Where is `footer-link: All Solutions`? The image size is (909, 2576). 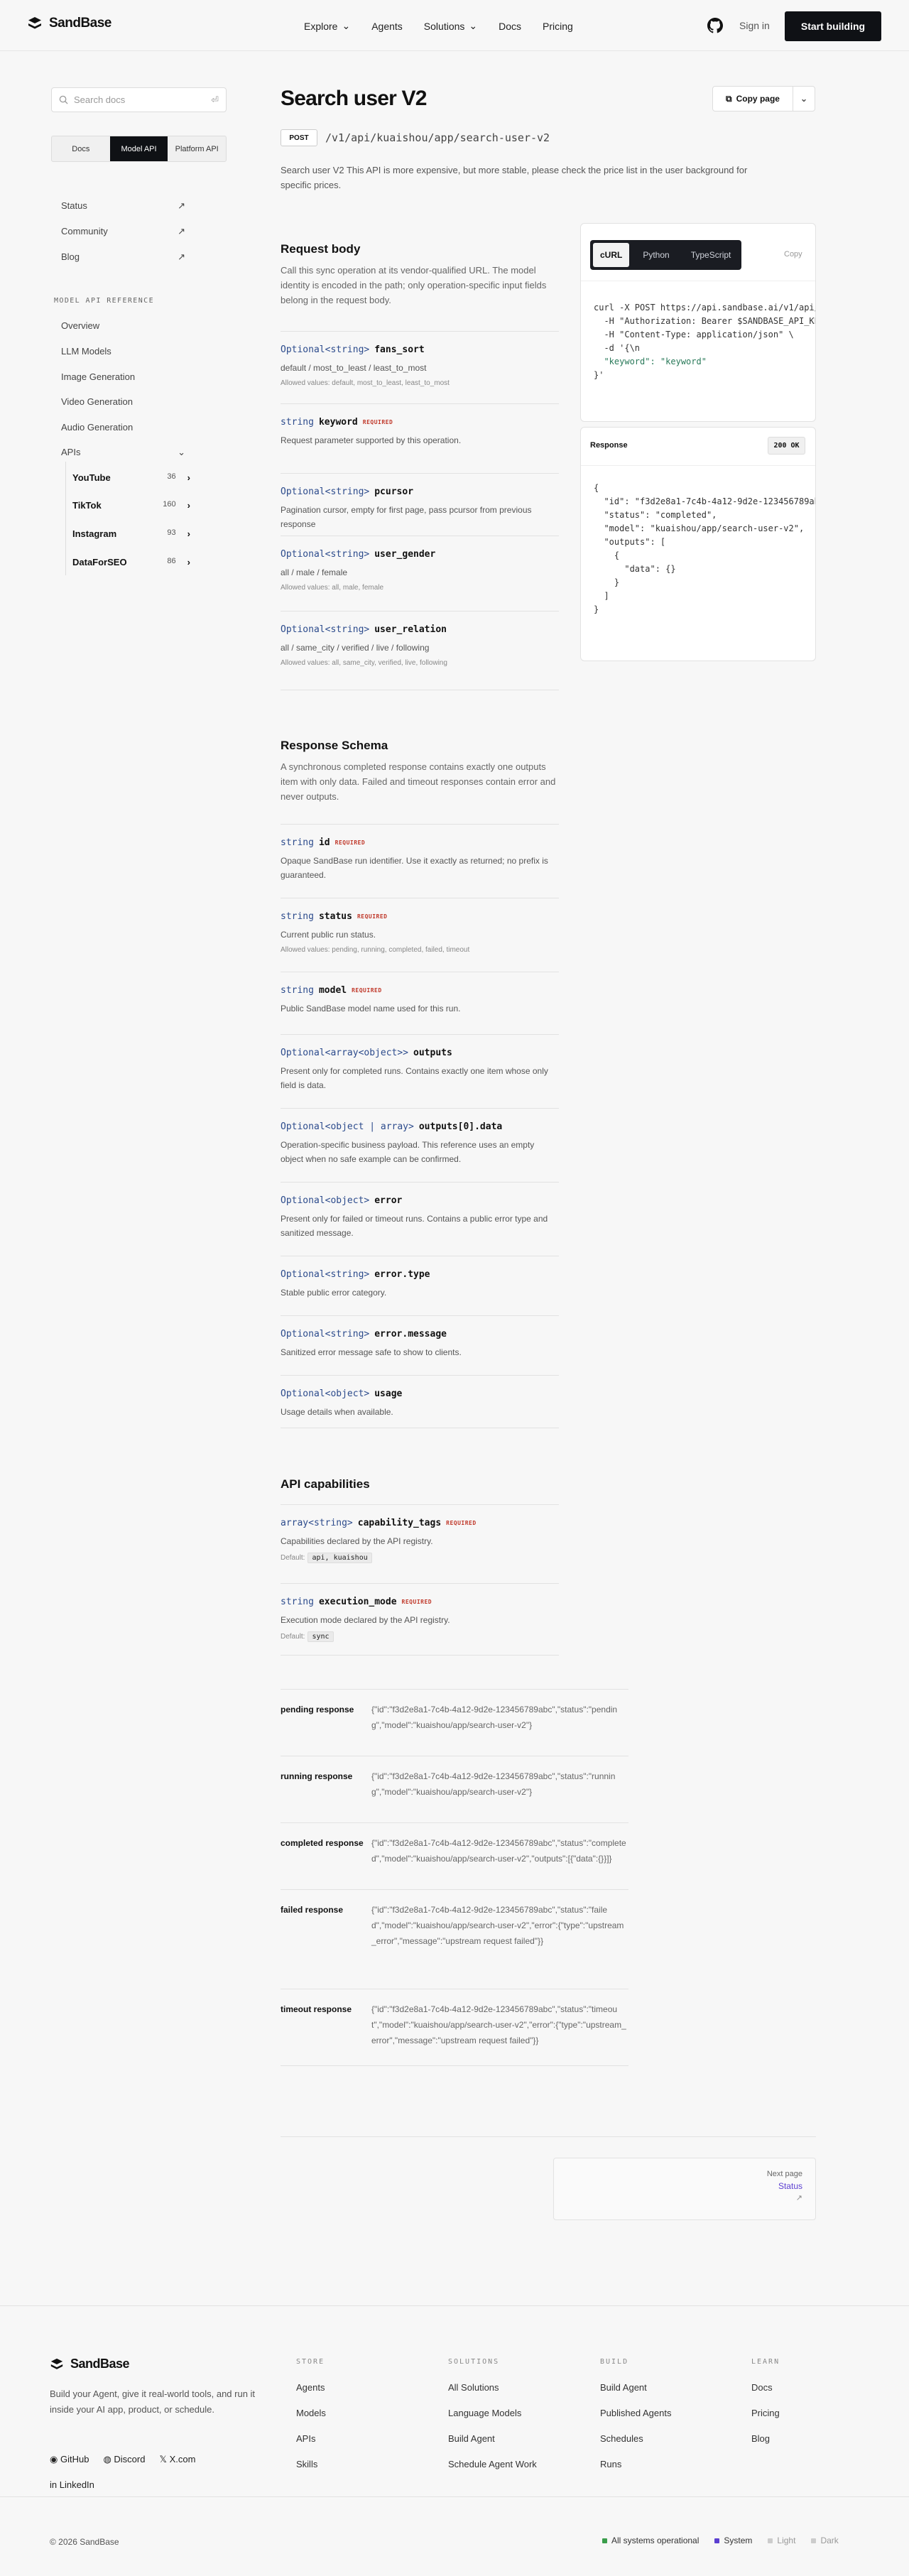
footer-link: All Solutions is located at coordinates (493, 2388).